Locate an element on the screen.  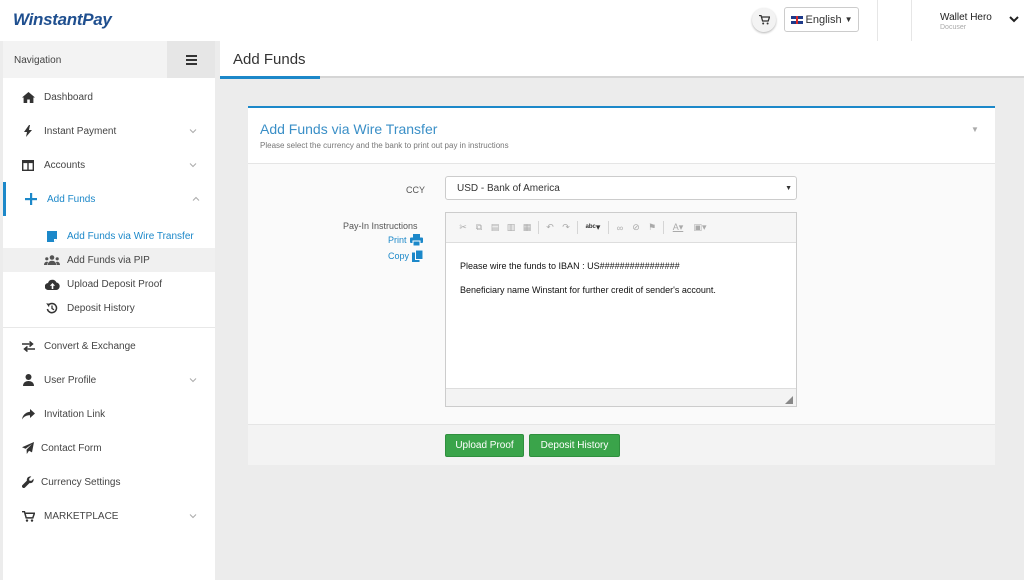
exchange-icon is located at coordinates (28, 346).